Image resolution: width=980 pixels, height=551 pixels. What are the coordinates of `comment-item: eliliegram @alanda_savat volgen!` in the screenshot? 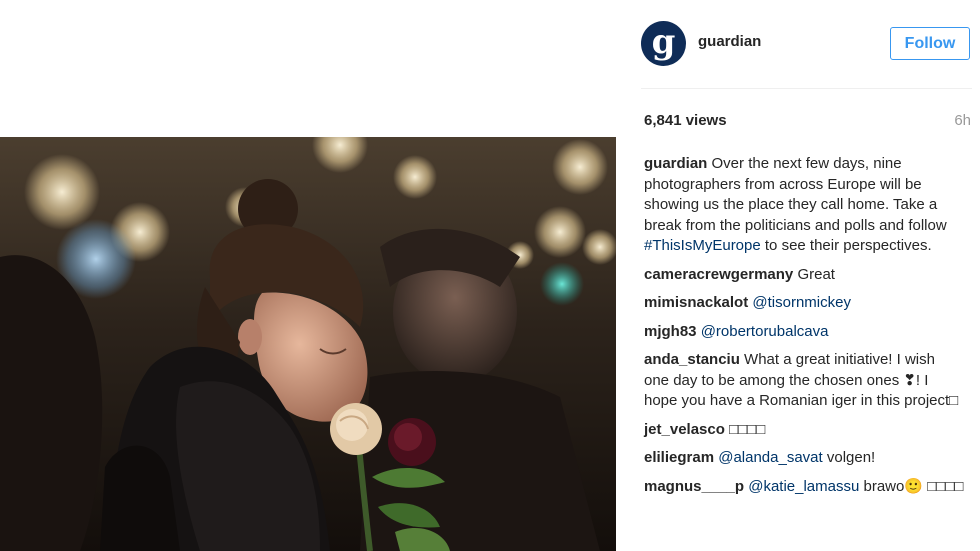 It's located at (804, 458).